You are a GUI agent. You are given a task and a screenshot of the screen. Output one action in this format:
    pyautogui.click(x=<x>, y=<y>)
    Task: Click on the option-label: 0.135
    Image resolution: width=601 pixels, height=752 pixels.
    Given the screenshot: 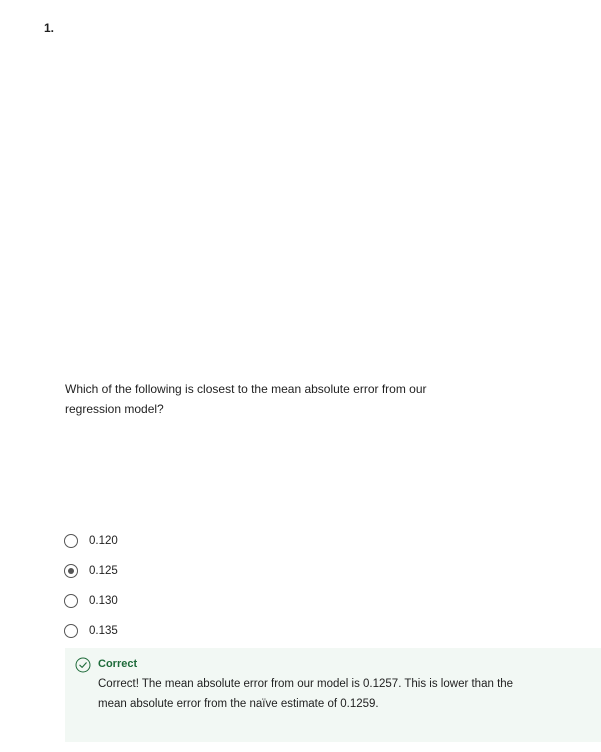 What is the action you would take?
    pyautogui.click(x=103, y=631)
    